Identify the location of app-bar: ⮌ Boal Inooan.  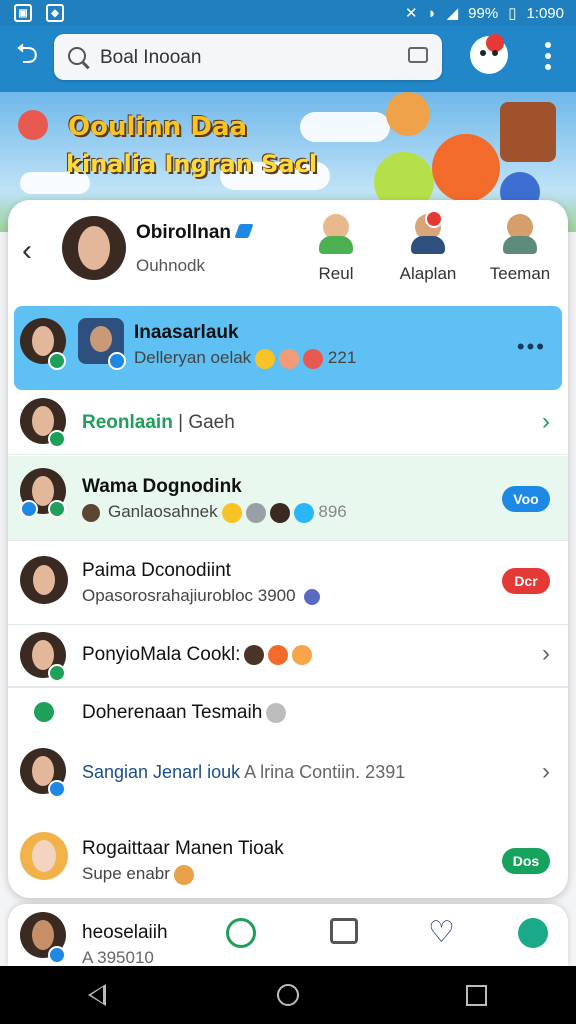
(288, 59).